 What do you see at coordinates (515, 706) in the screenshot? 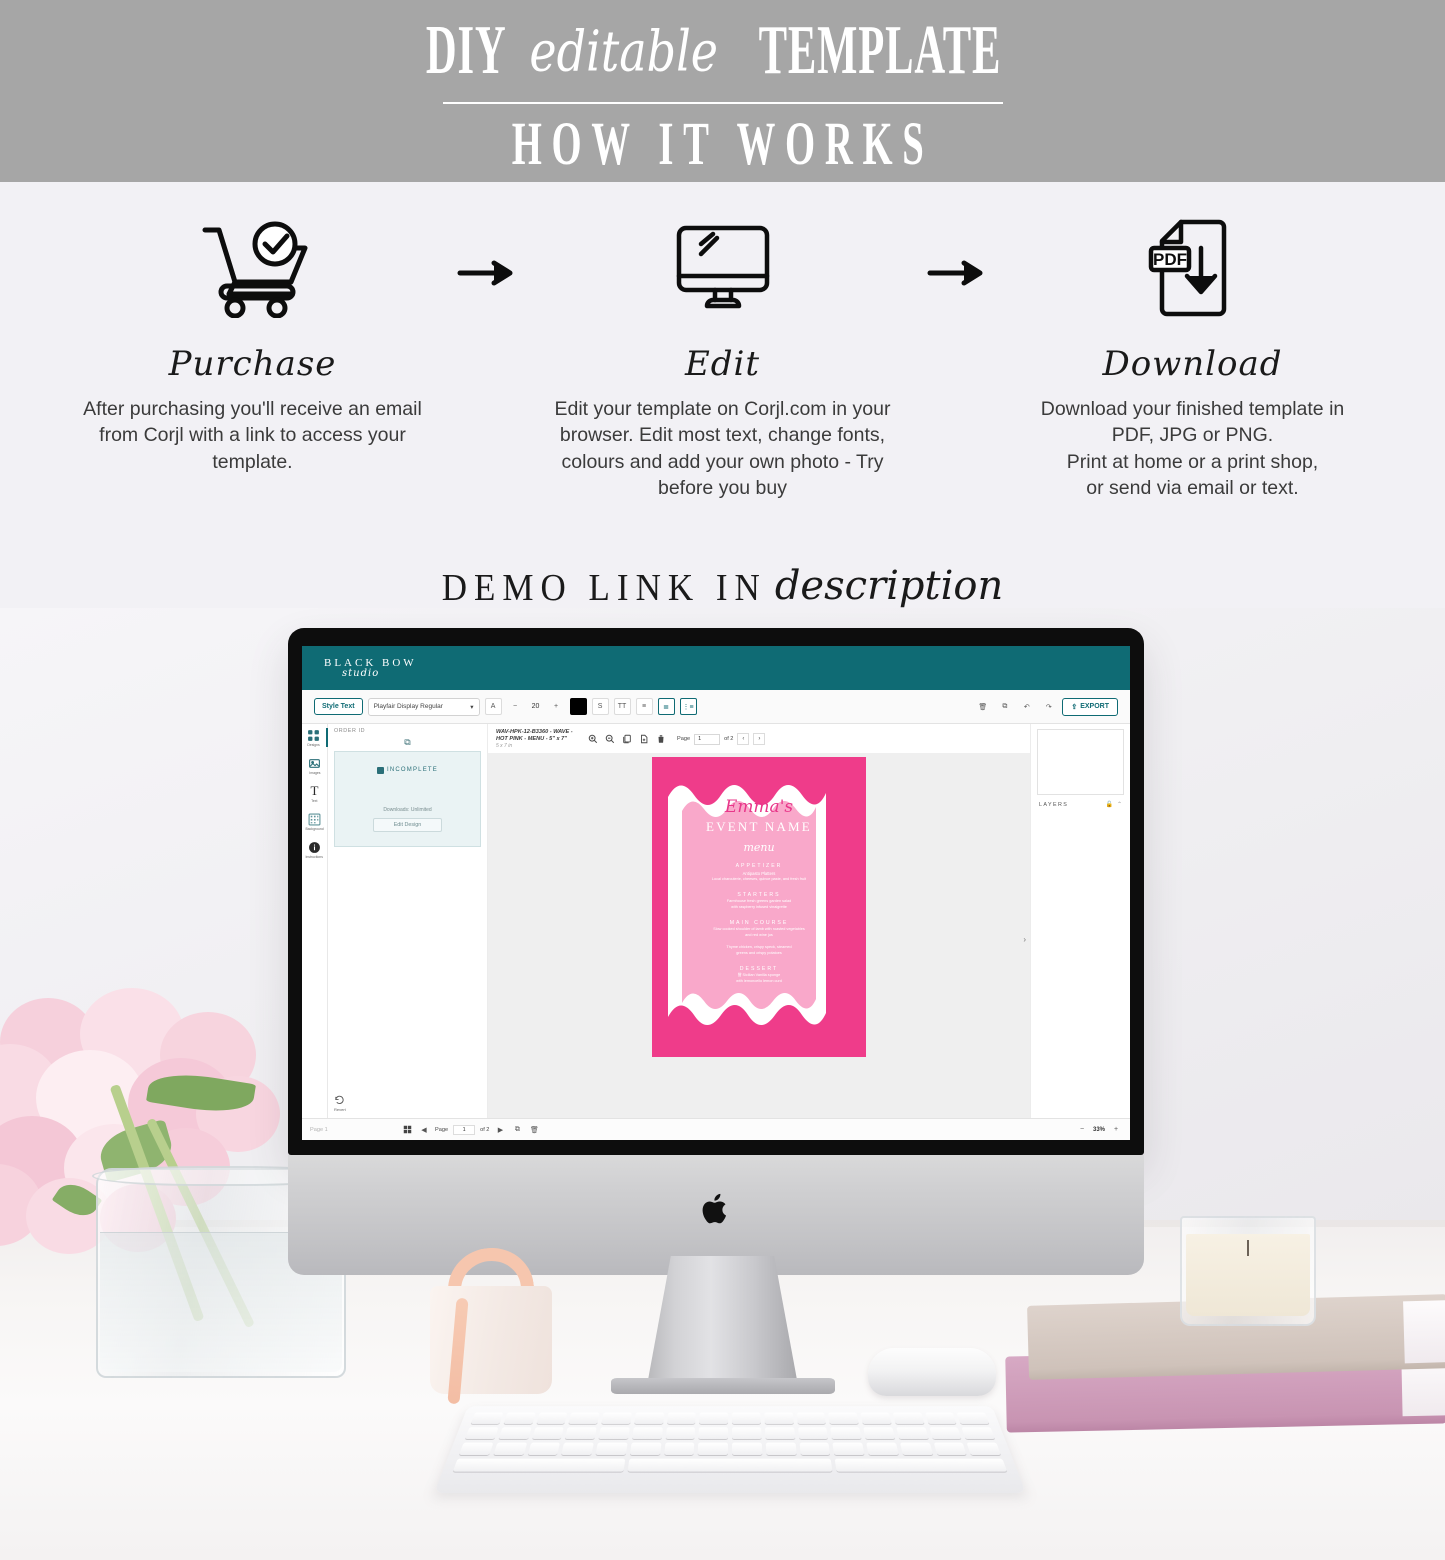
I see `font-size-decrease-button: −` at bounding box center [515, 706].